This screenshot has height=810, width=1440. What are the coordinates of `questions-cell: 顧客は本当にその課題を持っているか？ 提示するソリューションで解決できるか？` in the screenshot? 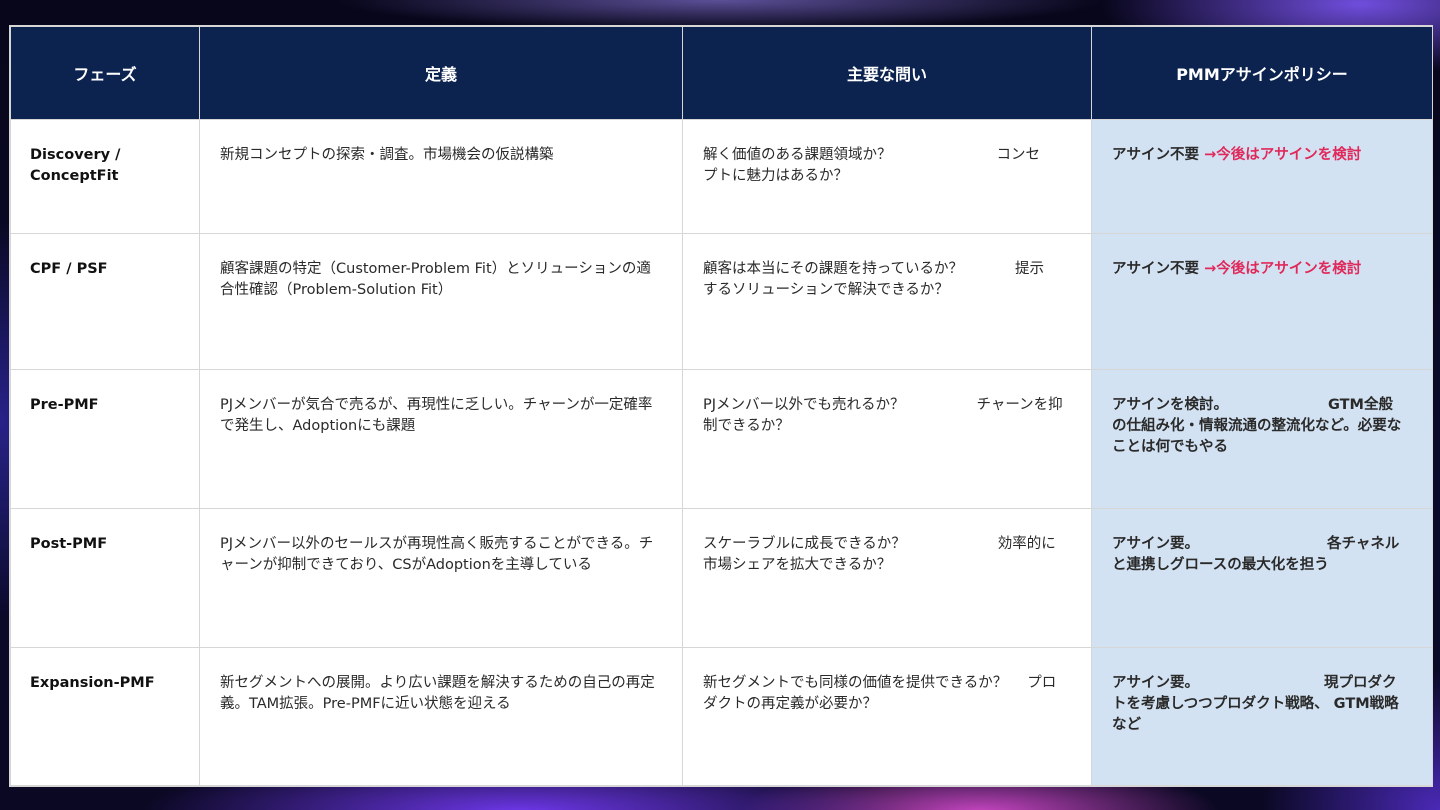 It's located at (887, 301).